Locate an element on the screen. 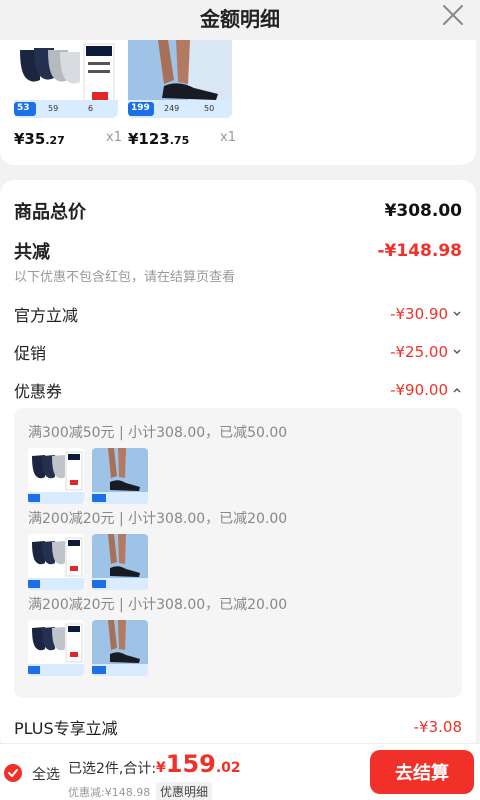  checkout-bar: 全选 已选2件,合计: ¥159.02 优惠减:¥148.98 优惠明细 去结算 is located at coordinates (240, 771).